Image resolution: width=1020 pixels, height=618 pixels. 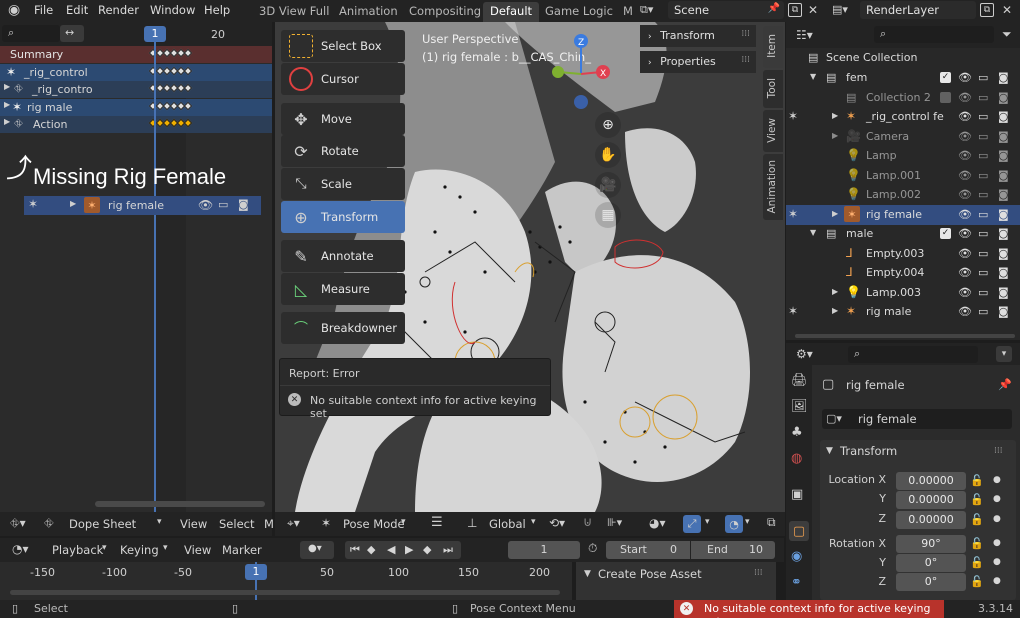 What do you see at coordinates (903, 195) in the screenshot?
I see `outliner-row-lamp-002: 💡 Lamp.002 👁 ▭ ◙` at bounding box center [903, 195].